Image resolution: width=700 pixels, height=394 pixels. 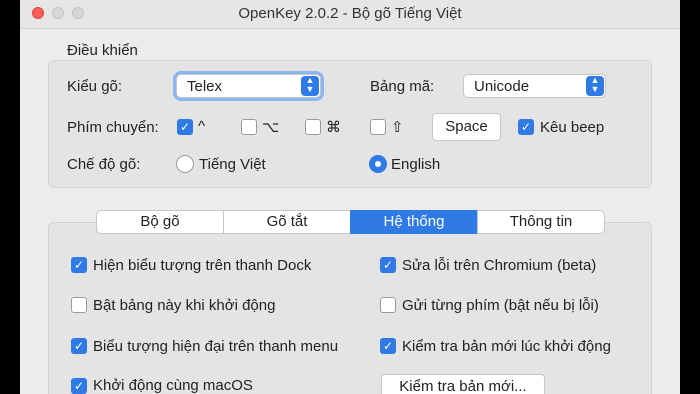 What do you see at coordinates (79, 346) in the screenshot?
I see `modern-menu-icon-checkbox: ✓` at bounding box center [79, 346].